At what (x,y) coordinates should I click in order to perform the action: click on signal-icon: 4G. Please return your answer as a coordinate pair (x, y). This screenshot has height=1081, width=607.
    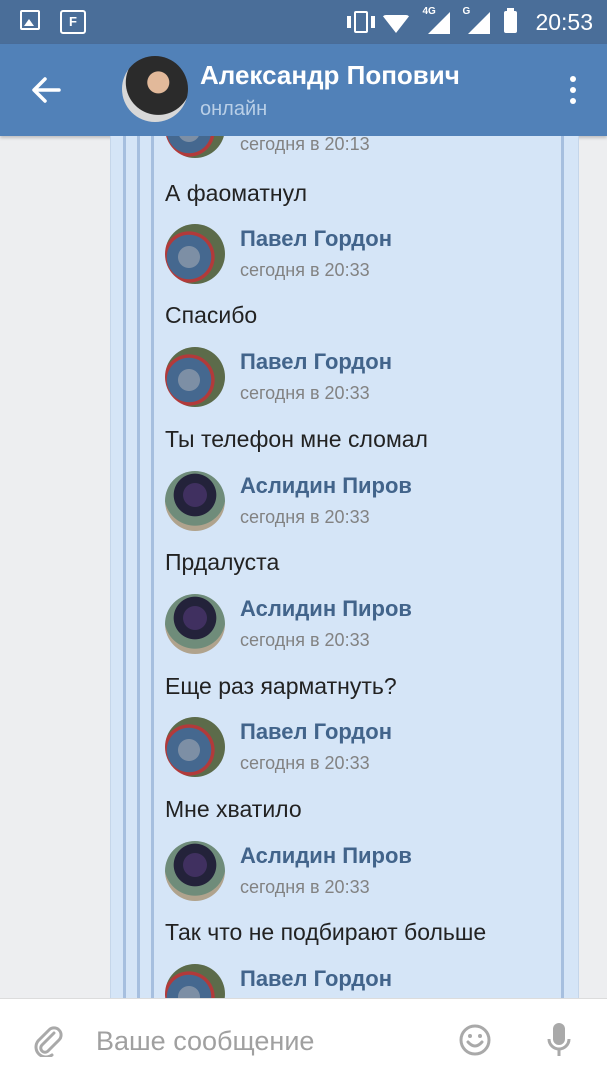
    Looking at the image, I should click on (436, 20).